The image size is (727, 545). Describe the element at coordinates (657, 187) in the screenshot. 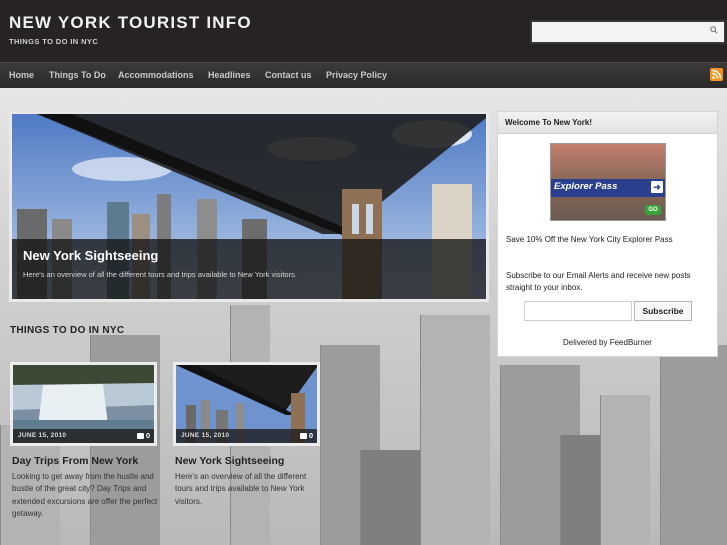

I see `arrow-right-icon: ➜` at that location.